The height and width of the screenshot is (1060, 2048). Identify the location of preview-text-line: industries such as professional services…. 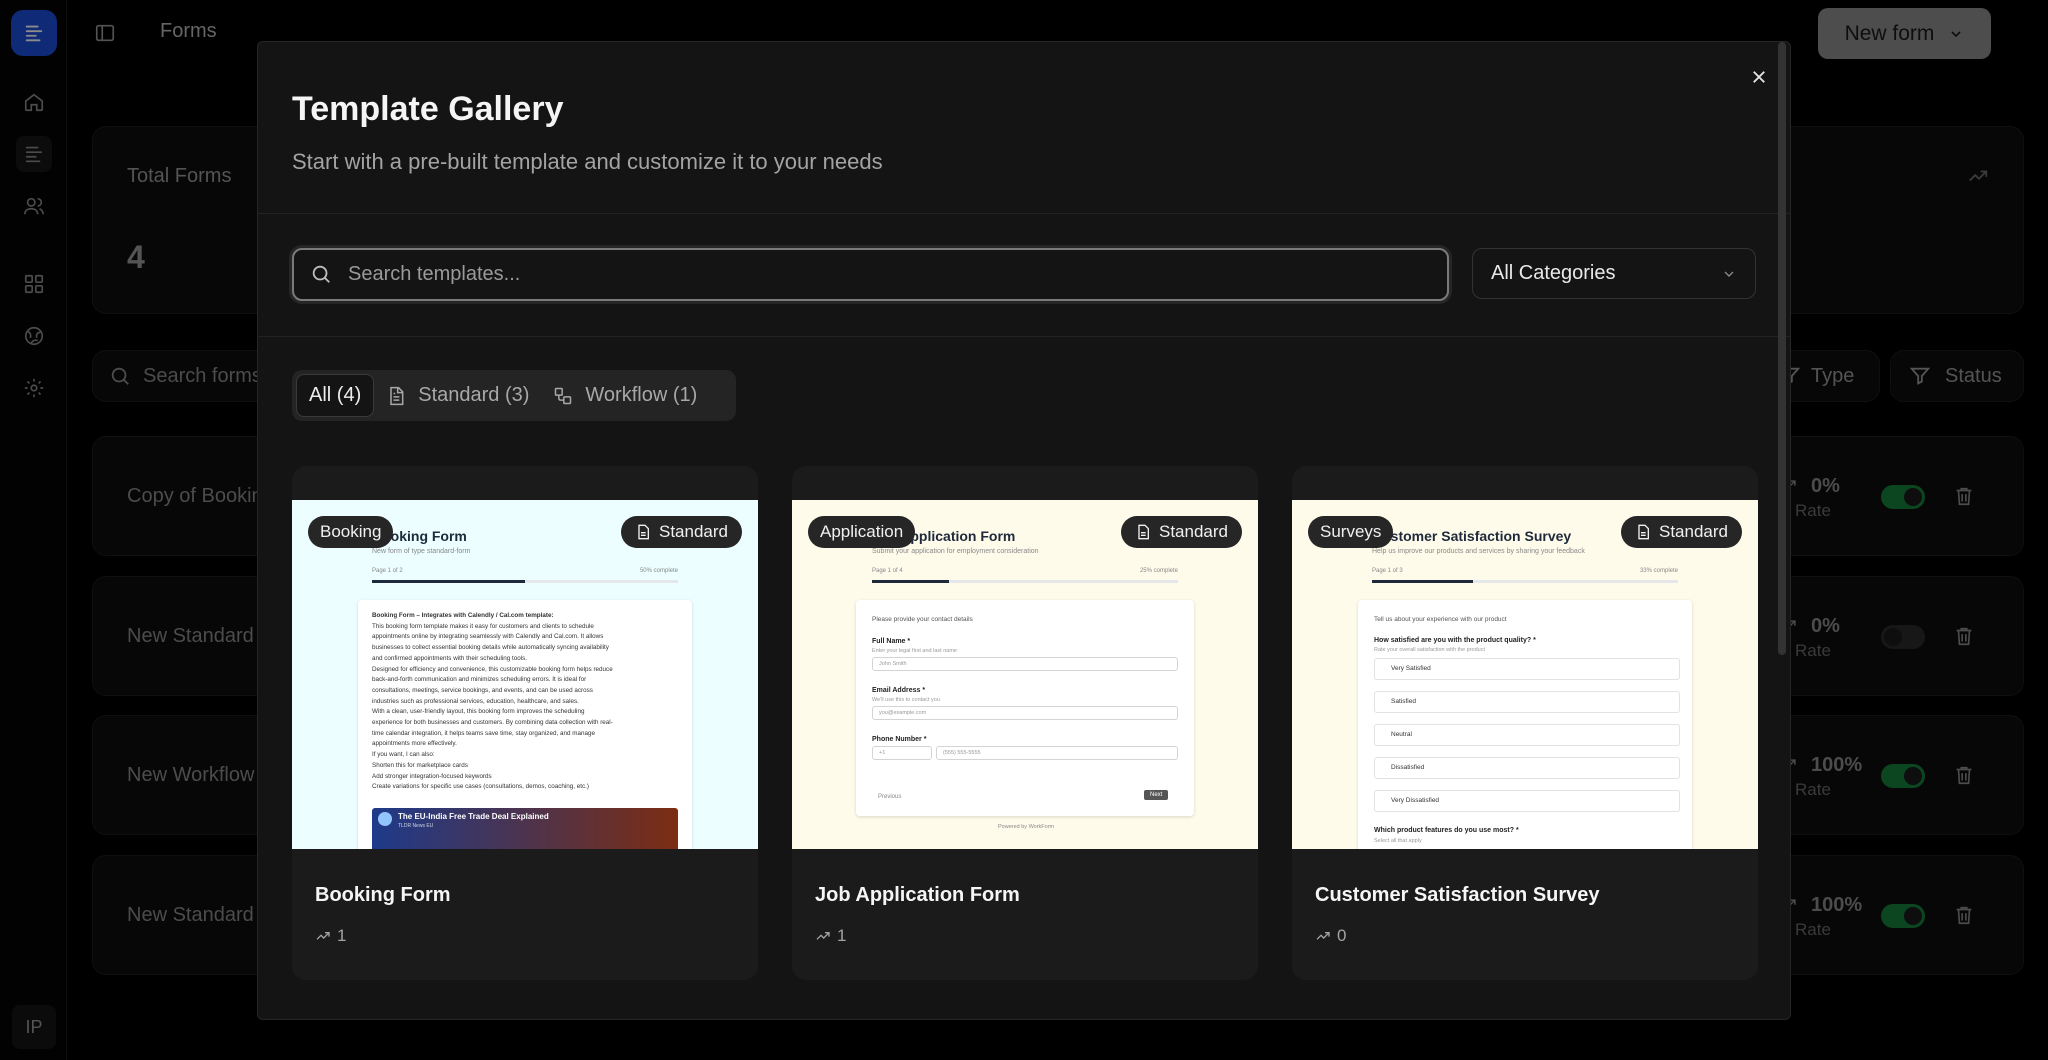
(475, 701).